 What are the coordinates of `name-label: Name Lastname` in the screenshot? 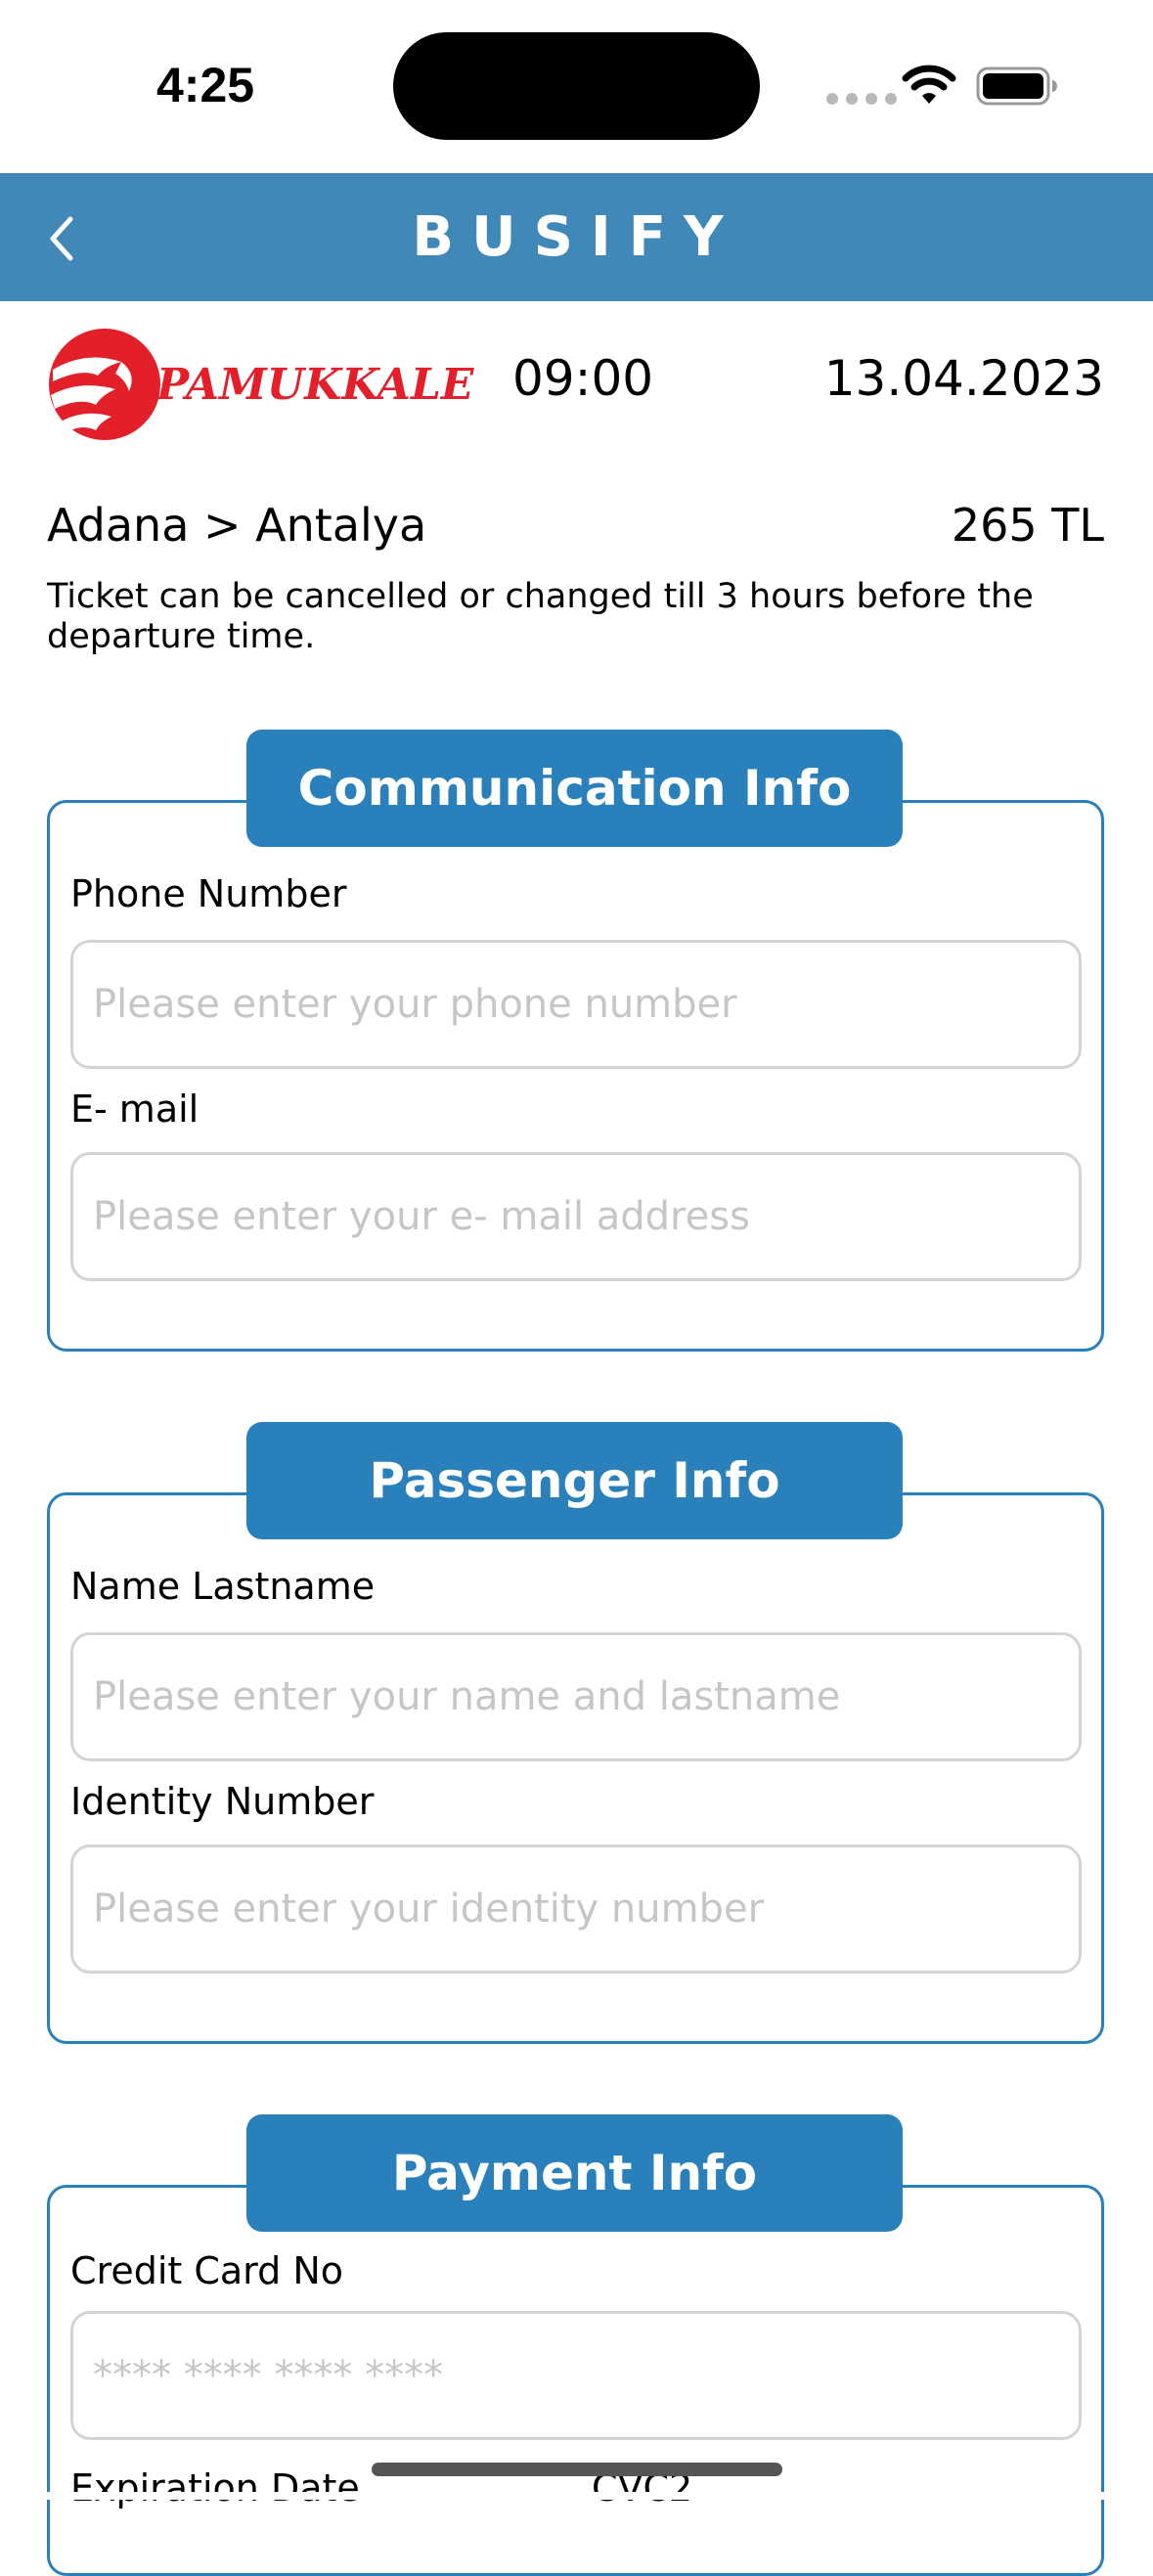 It's located at (223, 1587).